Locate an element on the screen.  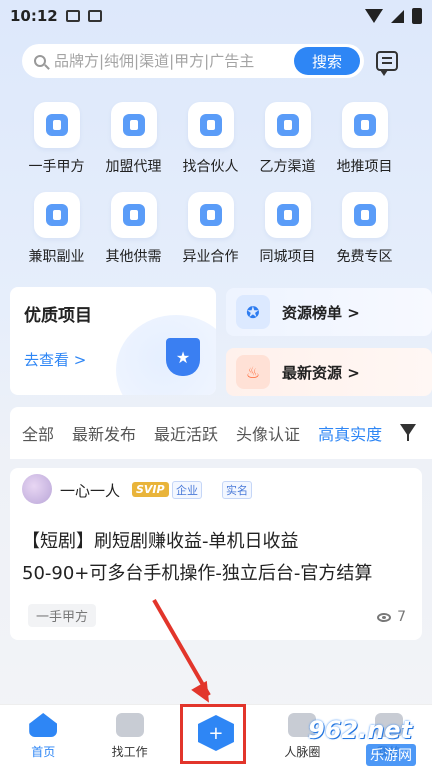
flame-icon: ♨ is located at coordinates (253, 372).